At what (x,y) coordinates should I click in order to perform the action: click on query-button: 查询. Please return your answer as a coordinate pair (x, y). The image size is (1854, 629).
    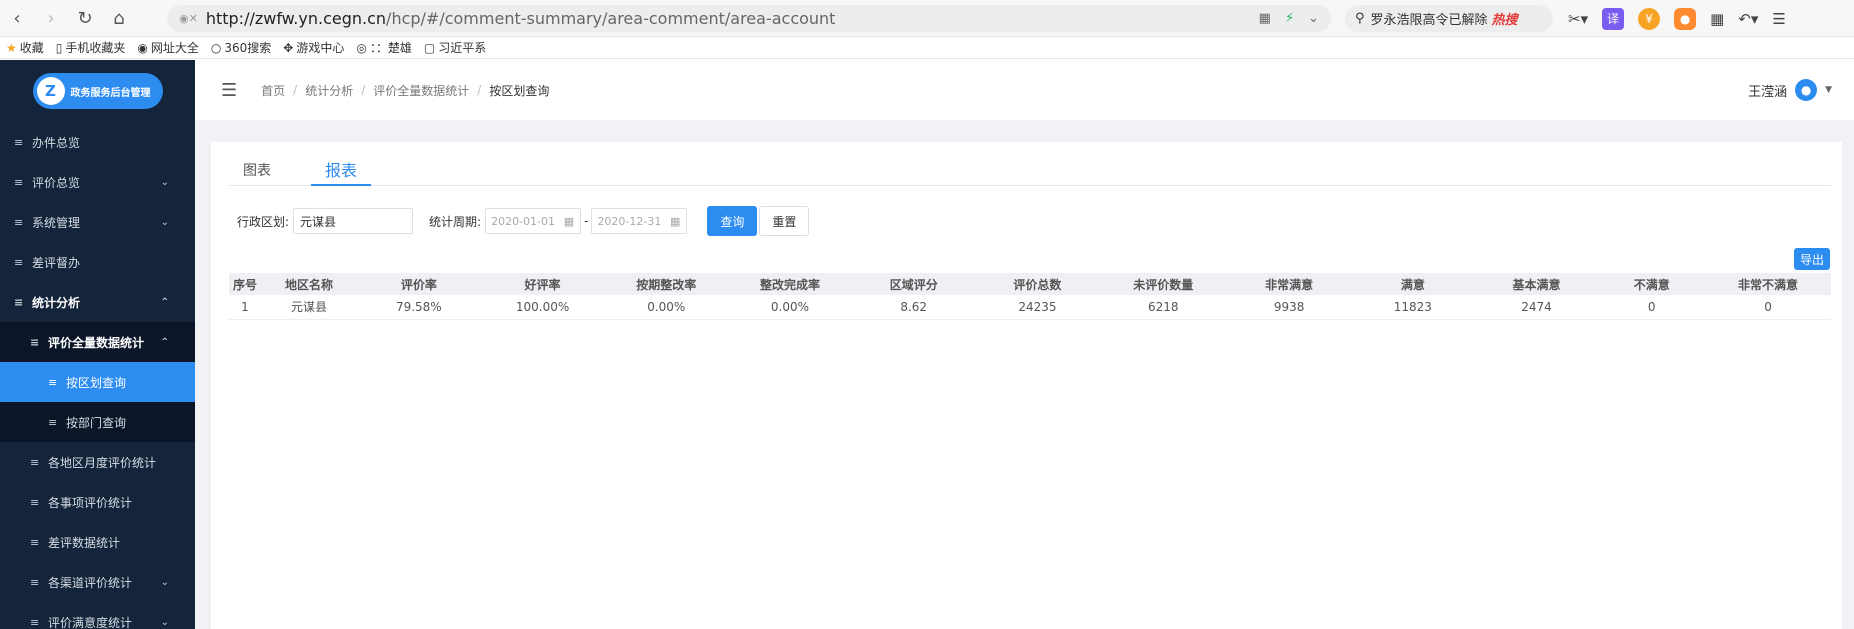
    Looking at the image, I should click on (732, 221).